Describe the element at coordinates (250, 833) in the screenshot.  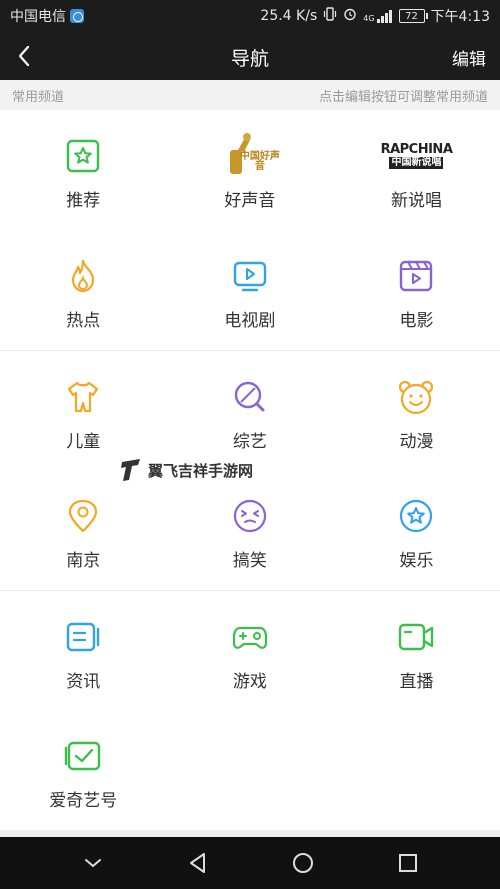
I see `bottom-divider` at that location.